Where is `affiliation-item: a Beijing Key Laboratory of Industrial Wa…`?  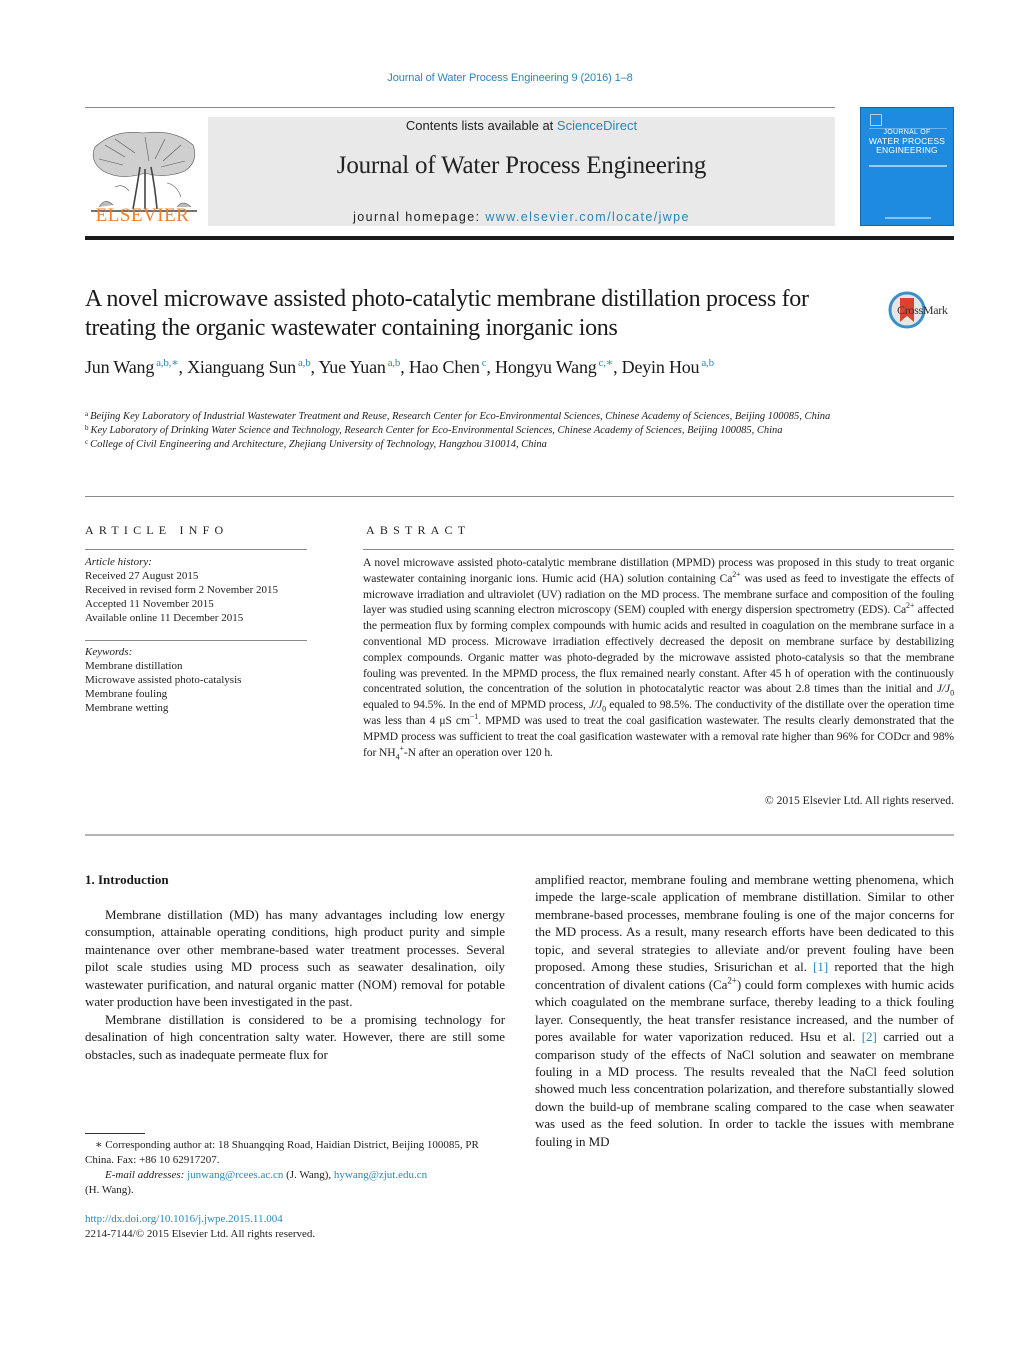 affiliation-item: a Beijing Key Laboratory of Industrial Wa… is located at coordinates (465, 417).